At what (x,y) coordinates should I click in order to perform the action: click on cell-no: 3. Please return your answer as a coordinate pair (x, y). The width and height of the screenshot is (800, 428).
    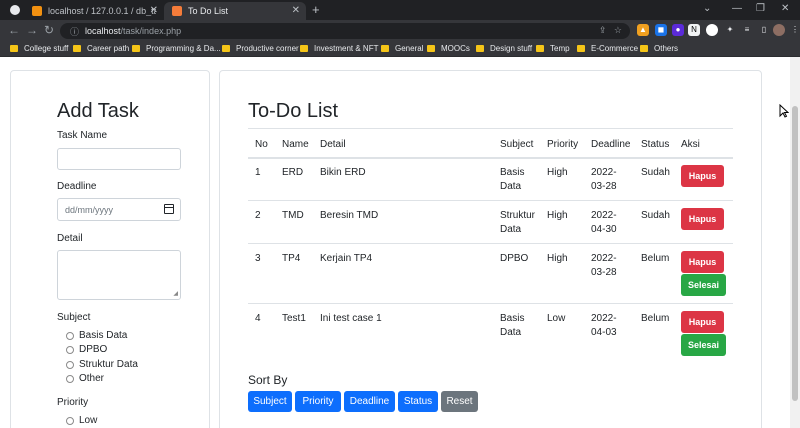
    Looking at the image, I should click on (258, 258).